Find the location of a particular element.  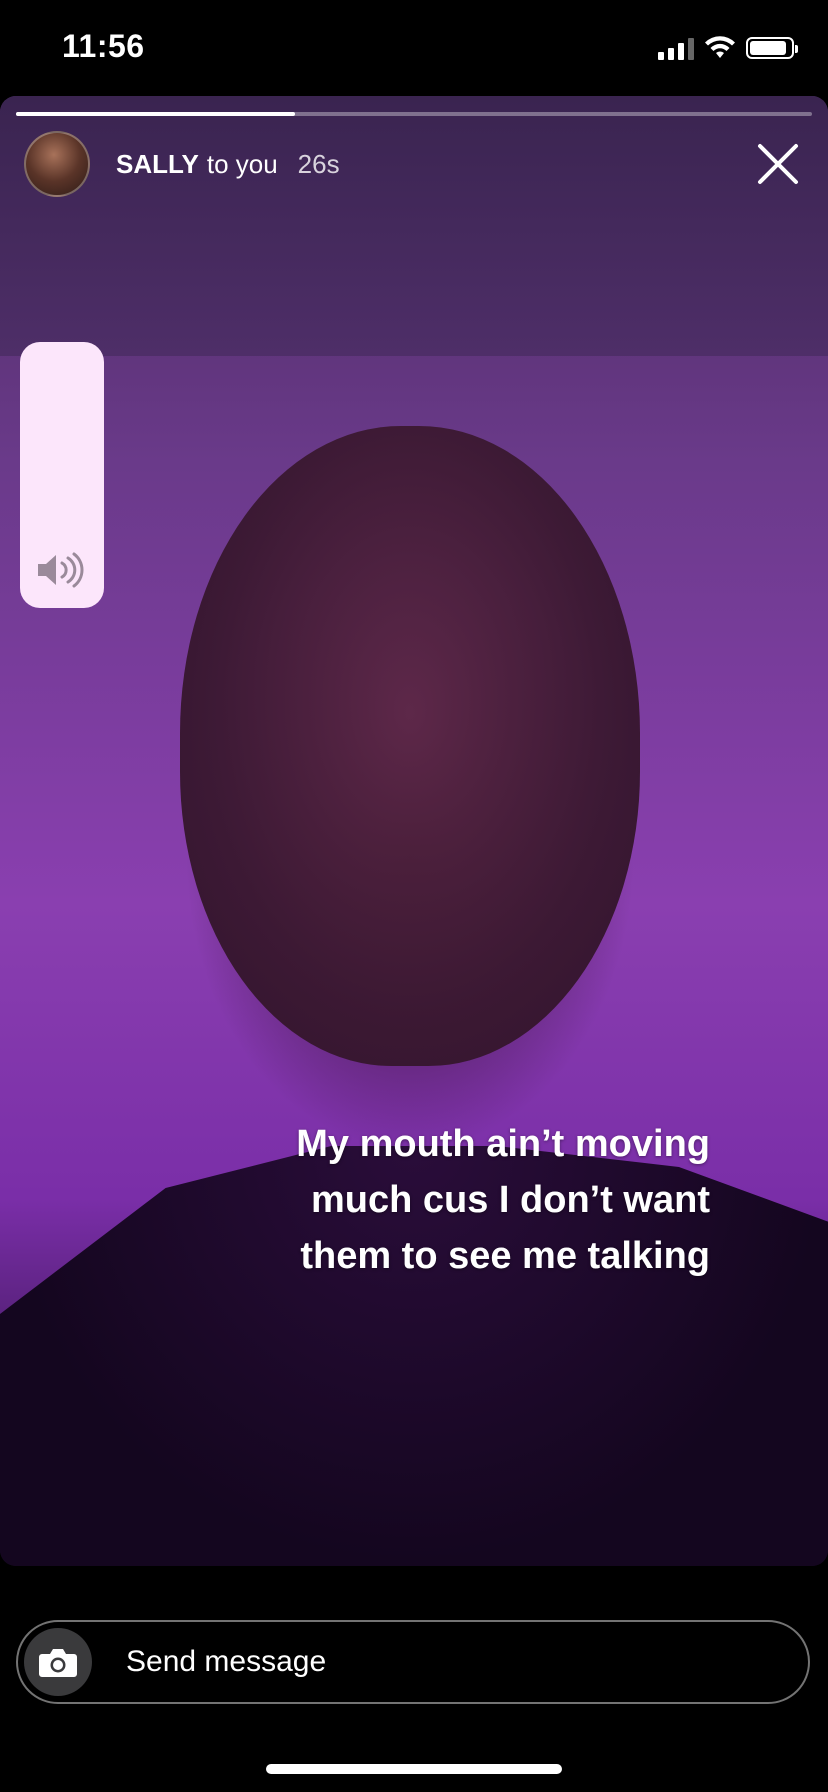

camera-icon is located at coordinates (58, 1663).